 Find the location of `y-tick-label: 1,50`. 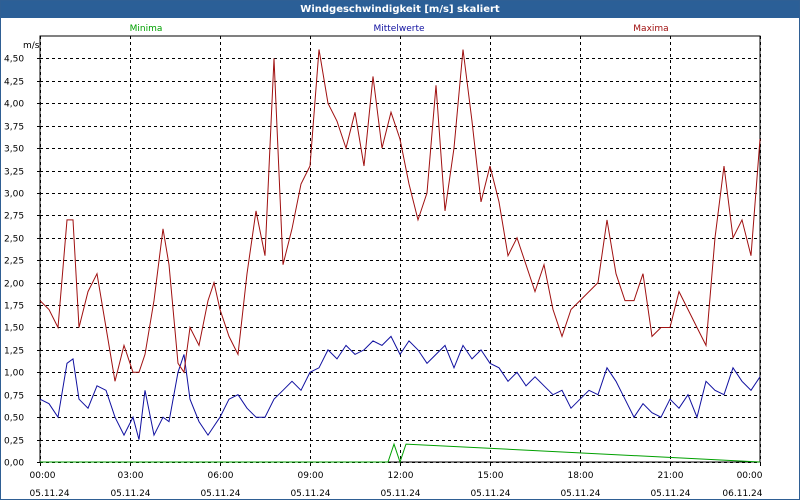

y-tick-label: 1,50 is located at coordinates (14, 329).